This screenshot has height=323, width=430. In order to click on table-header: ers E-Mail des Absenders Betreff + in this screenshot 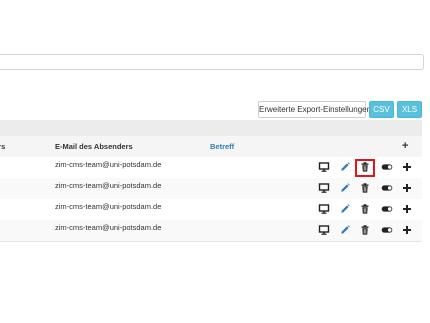, I will do `click(211, 147)`.